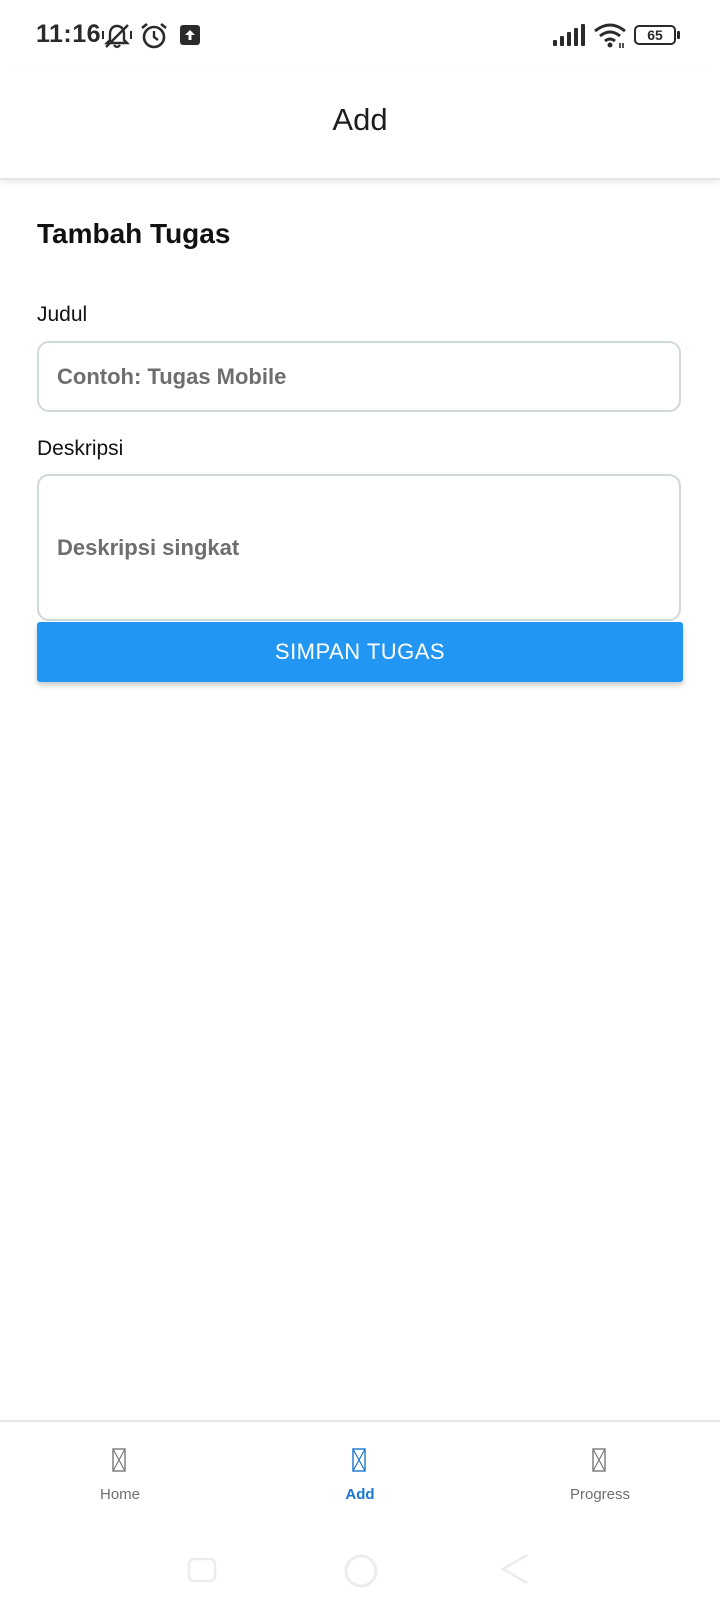 Image resolution: width=720 pixels, height=1600 pixels. Describe the element at coordinates (360, 652) in the screenshot. I see `save-task-button: SIMPAN TUGAS` at that location.